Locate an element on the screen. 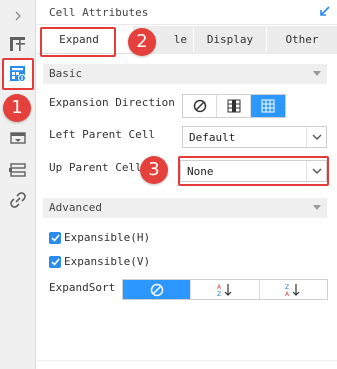 Image resolution: width=337 pixels, height=369 pixels. left-toolbar is located at coordinates (18, 184).